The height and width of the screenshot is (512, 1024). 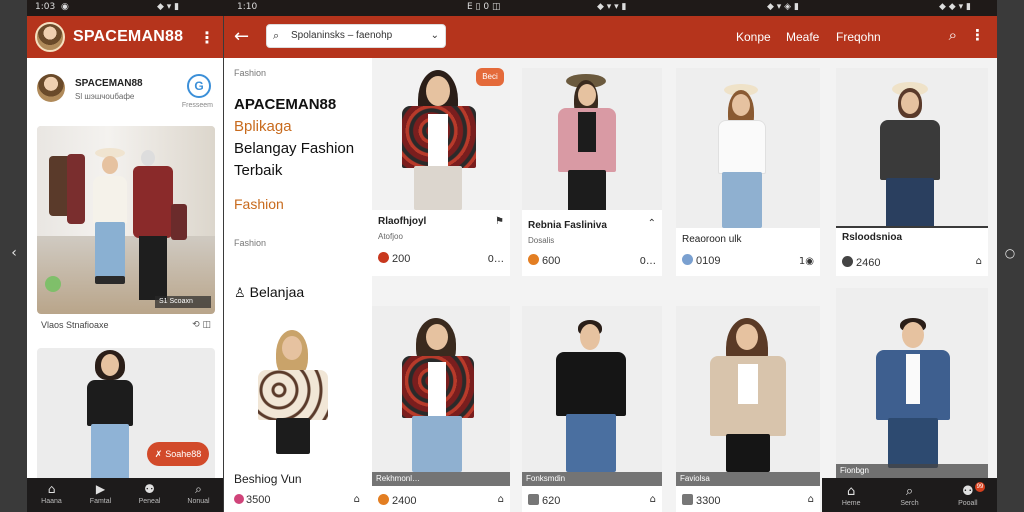 What do you see at coordinates (178, 454) in the screenshot?
I see `promo-button: ✗ Soahe88` at bounding box center [178, 454].